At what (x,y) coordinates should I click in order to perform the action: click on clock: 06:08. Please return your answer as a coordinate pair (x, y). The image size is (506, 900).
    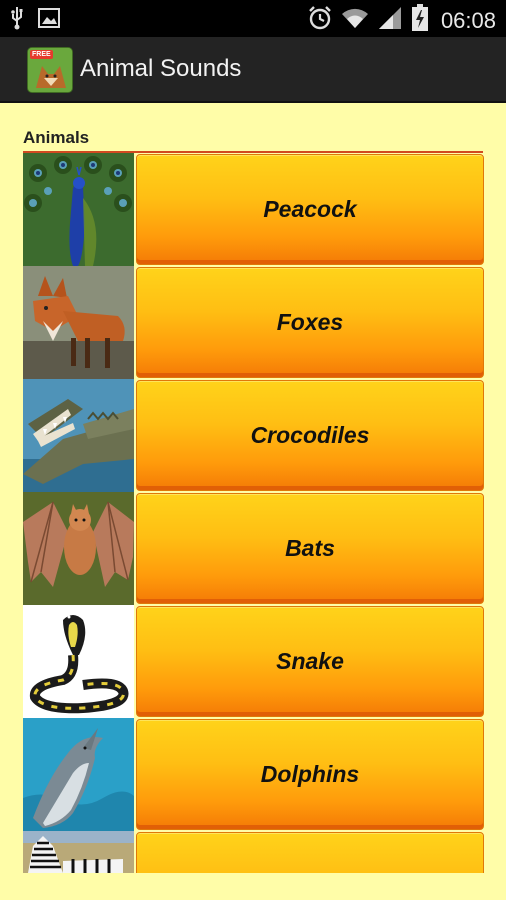
    Looking at the image, I should click on (468, 20).